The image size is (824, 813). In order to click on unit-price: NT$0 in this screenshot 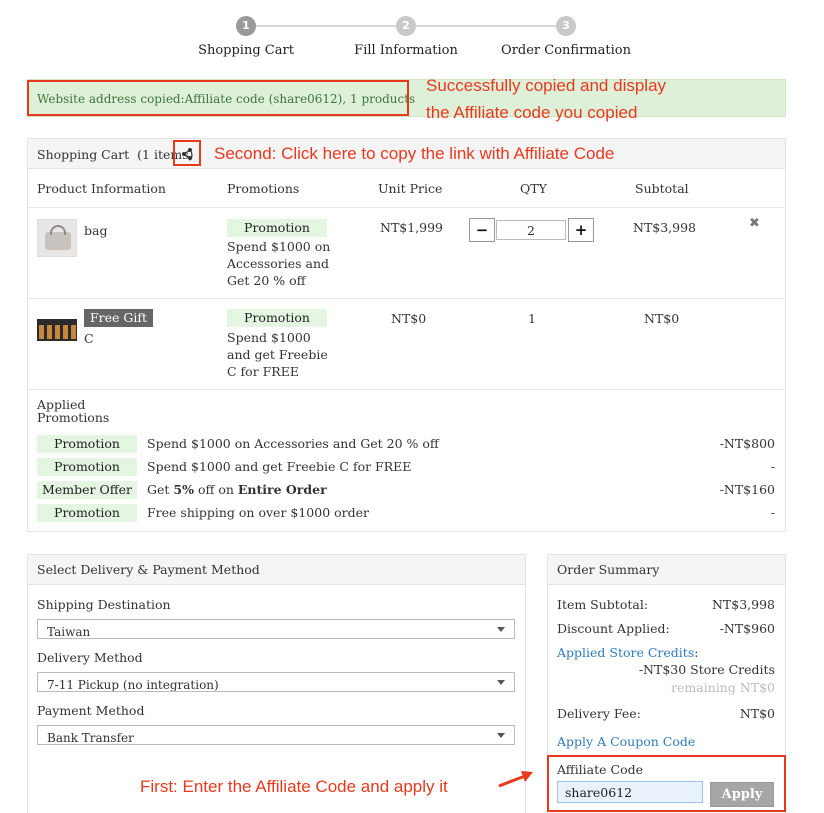, I will do `click(409, 318)`.